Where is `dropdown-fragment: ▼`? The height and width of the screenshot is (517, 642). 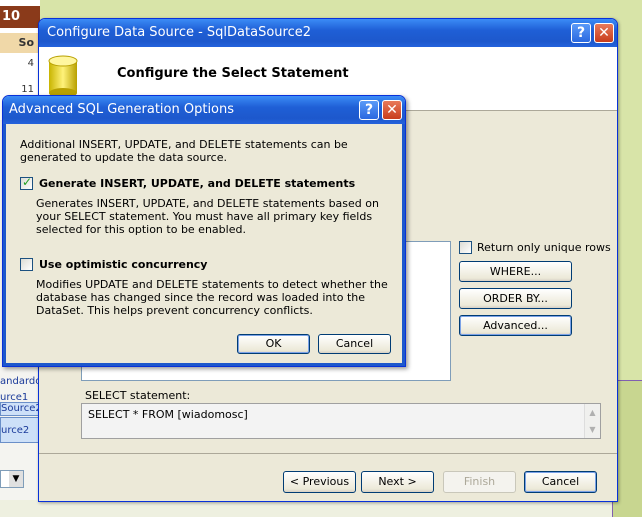
dropdown-fragment: ▼ is located at coordinates (12, 479).